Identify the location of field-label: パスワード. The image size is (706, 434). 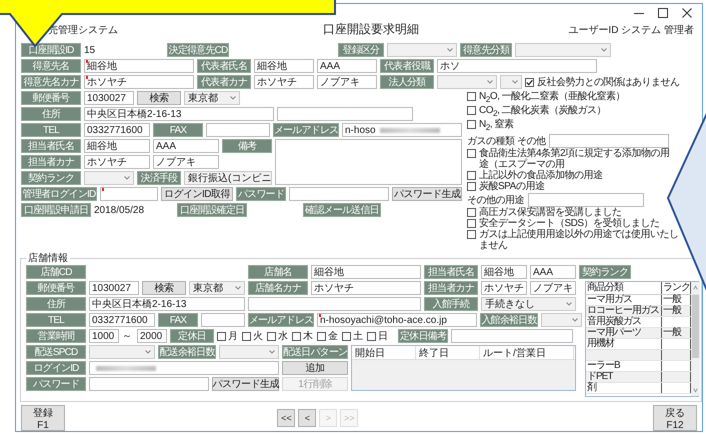
(56, 384).